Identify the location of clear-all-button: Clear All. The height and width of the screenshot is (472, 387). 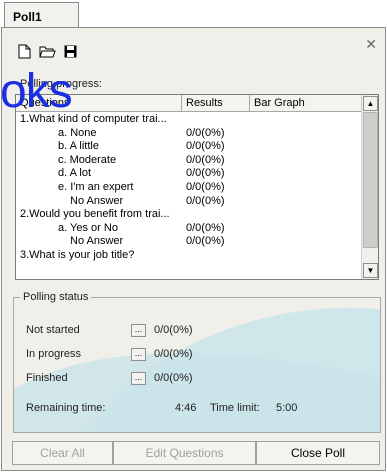
(62, 453).